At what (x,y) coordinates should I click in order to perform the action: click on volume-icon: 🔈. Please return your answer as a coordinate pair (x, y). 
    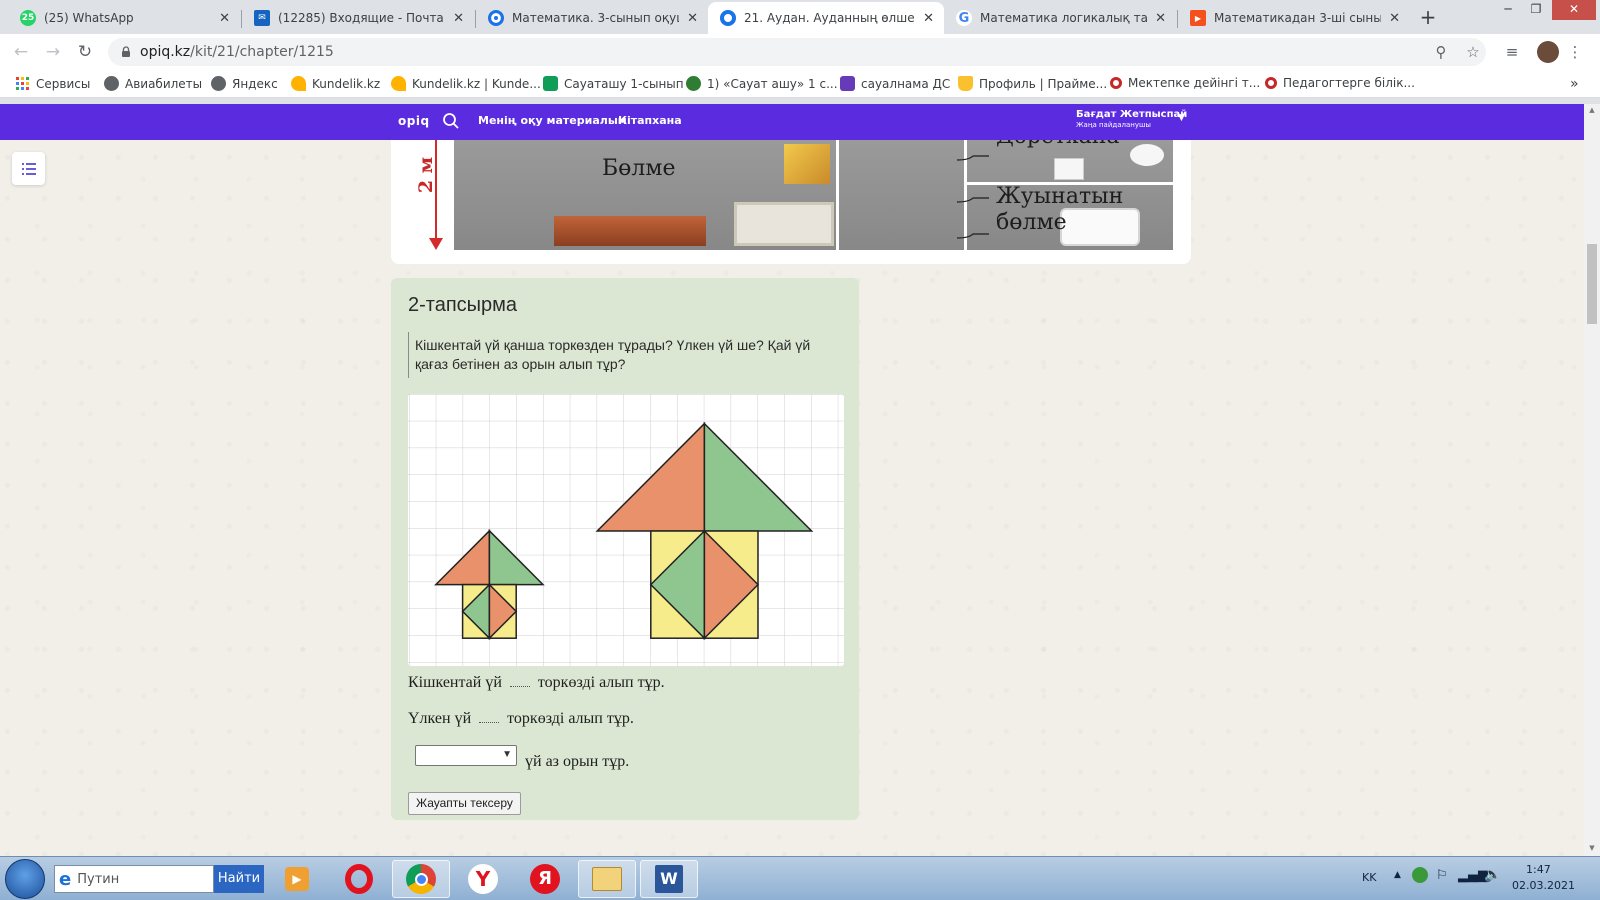
    Looking at the image, I should click on (1492, 875).